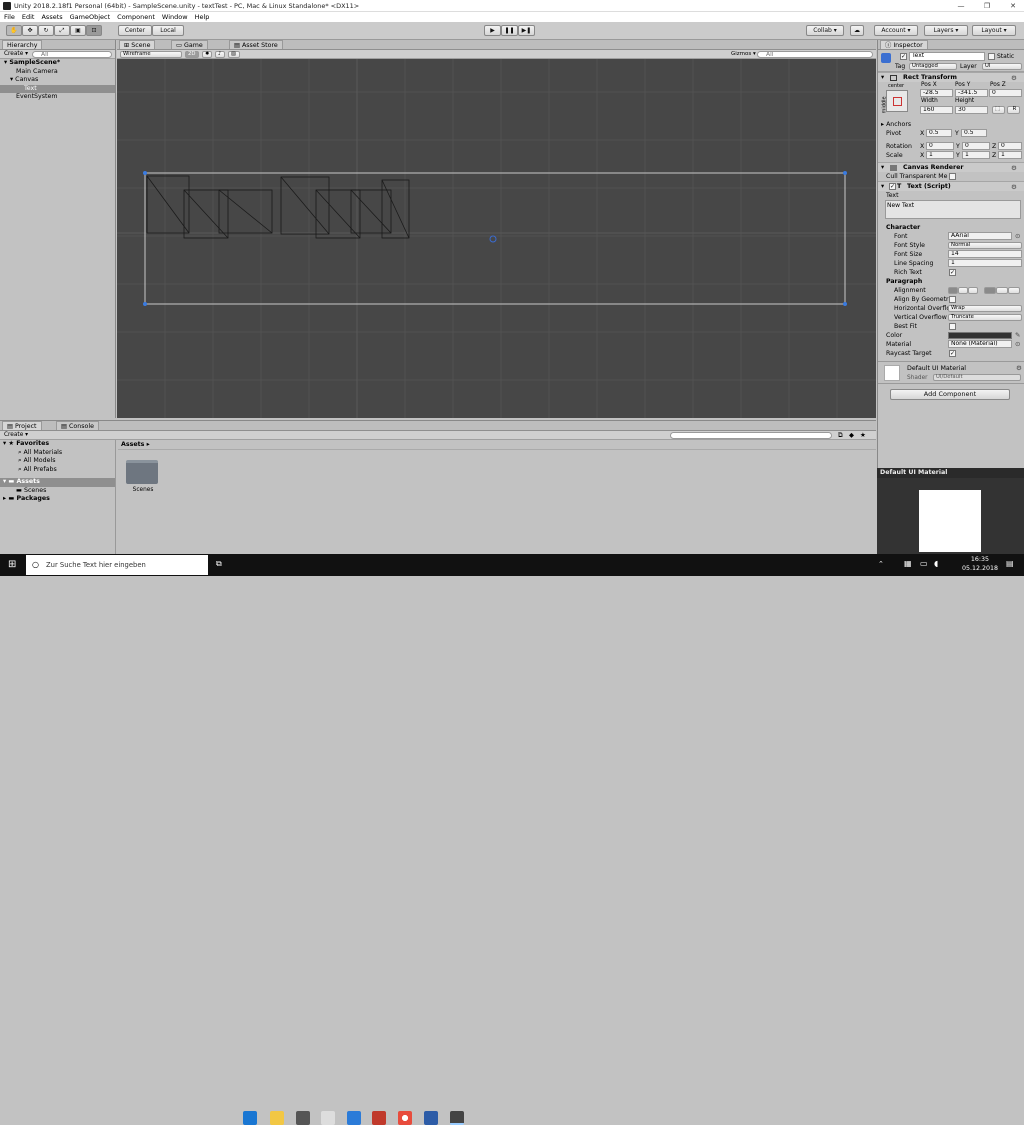 The width and height of the screenshot is (1024, 1125). What do you see at coordinates (815, 54) in the screenshot?
I see `scene-search-input: All` at bounding box center [815, 54].